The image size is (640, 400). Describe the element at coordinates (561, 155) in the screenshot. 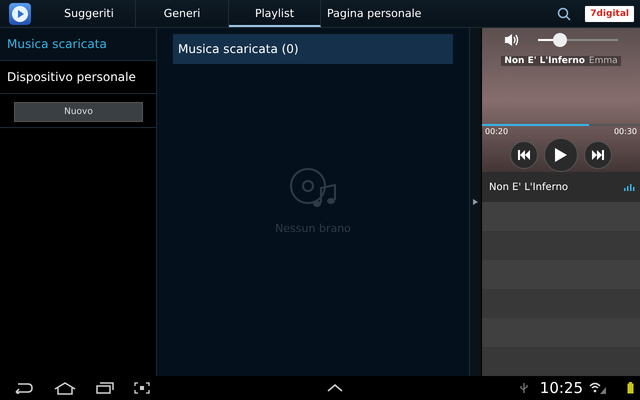

I see `play-icon` at that location.